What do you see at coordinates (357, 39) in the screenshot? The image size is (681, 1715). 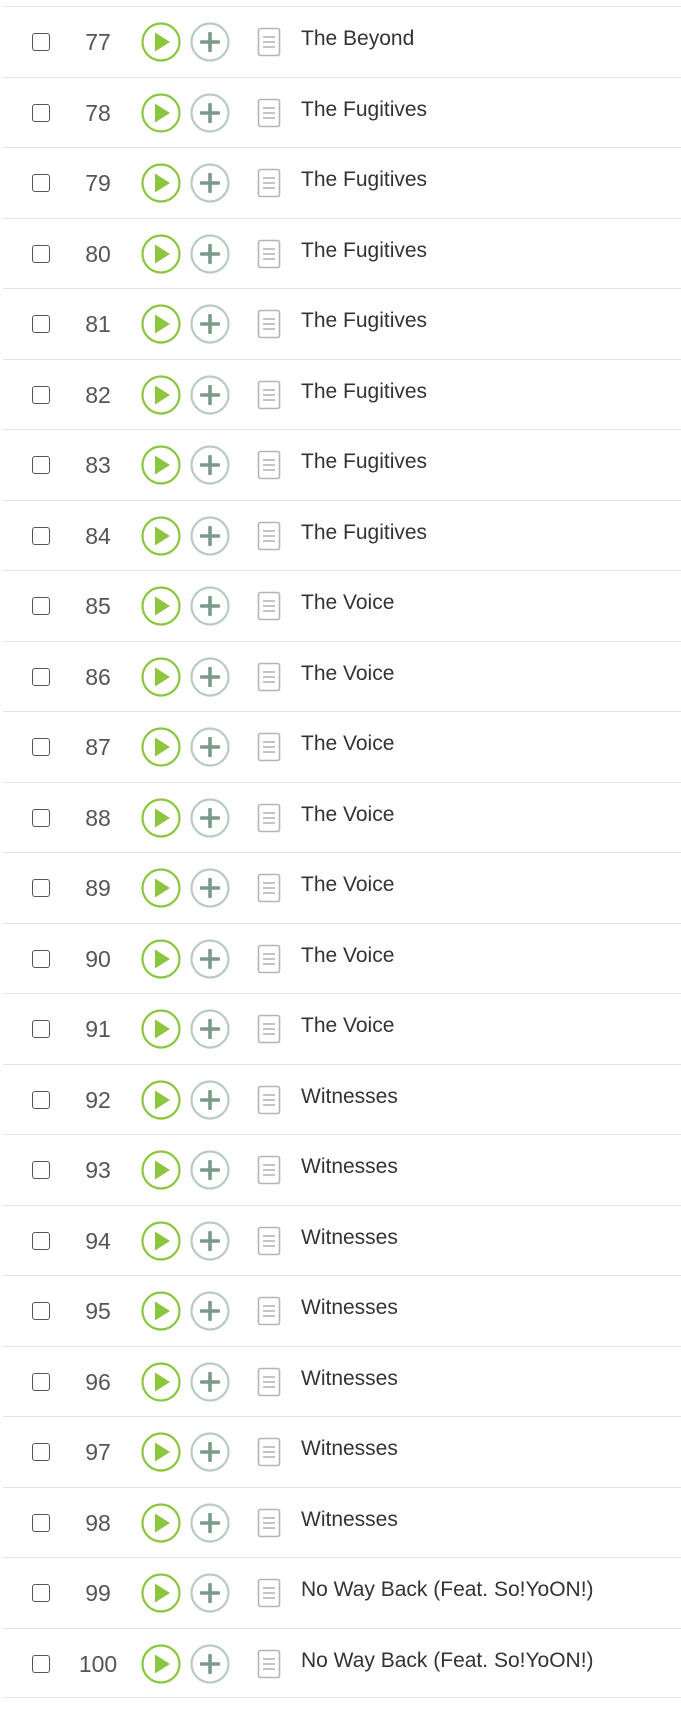 I see `track-title: The Beyond` at bounding box center [357, 39].